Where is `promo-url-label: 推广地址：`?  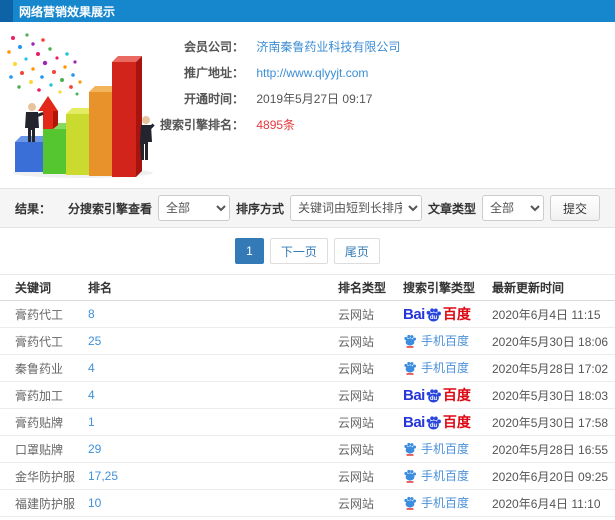 promo-url-label: 推广地址： is located at coordinates (213, 73).